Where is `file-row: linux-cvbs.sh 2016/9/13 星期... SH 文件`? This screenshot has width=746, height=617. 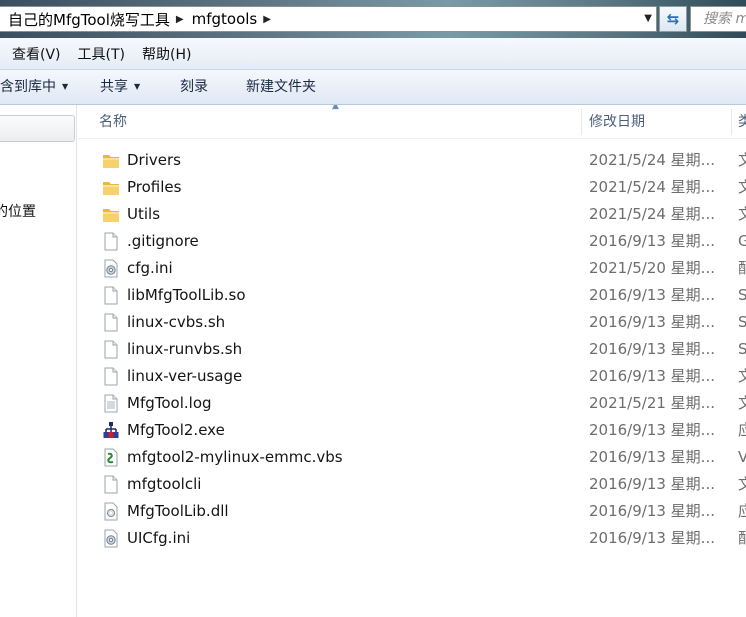 file-row: linux-cvbs.sh 2016/9/13 星期... SH 文件 is located at coordinates (412, 322).